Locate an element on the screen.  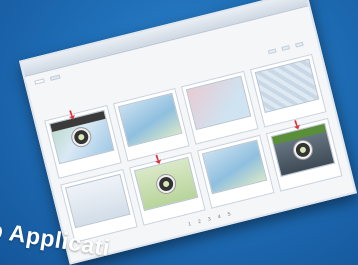
tab-second is located at coordinates (55, 77).